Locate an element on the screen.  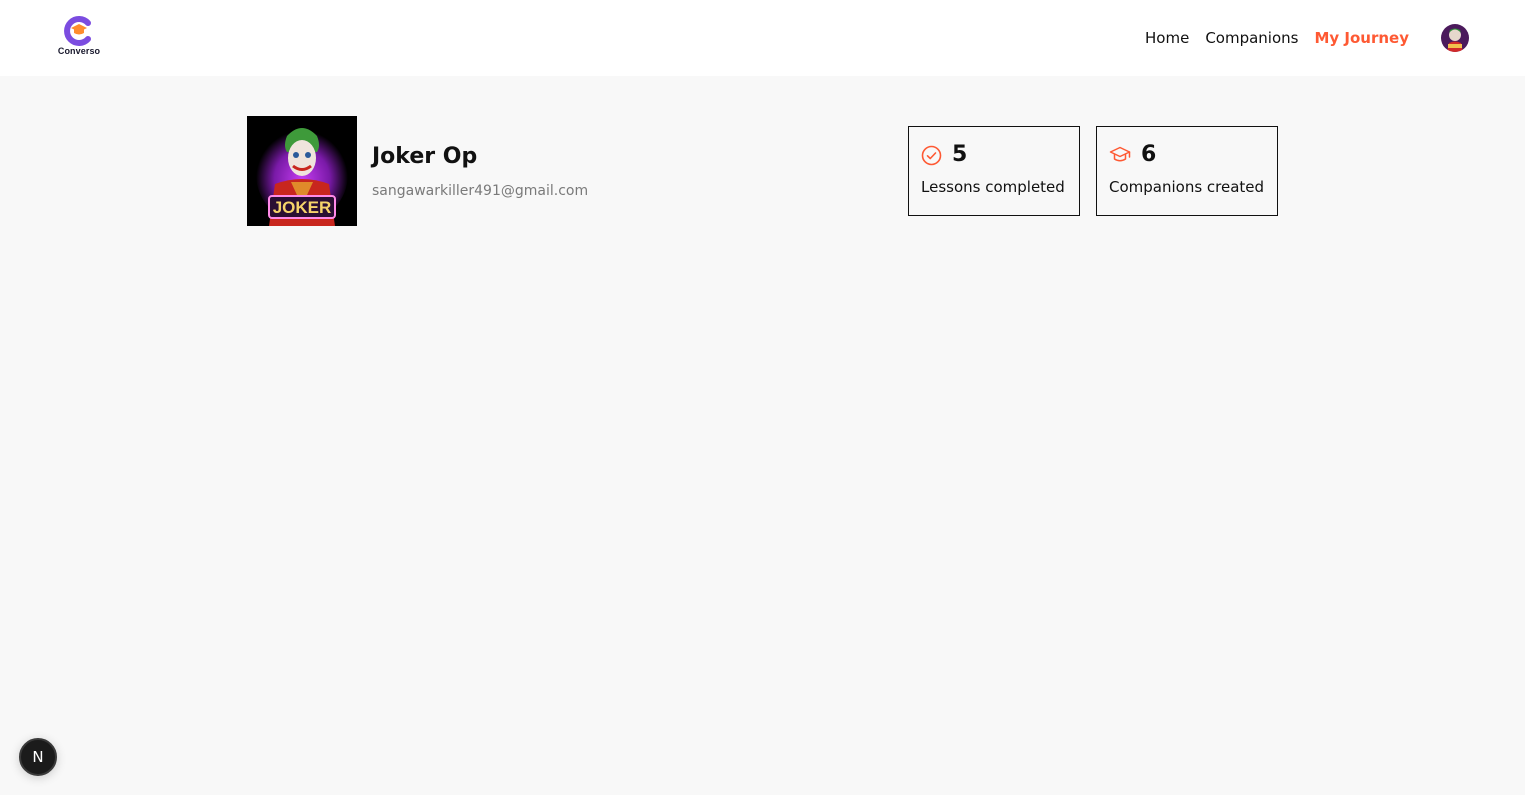
companions-created-value: 6 is located at coordinates (1149, 154).